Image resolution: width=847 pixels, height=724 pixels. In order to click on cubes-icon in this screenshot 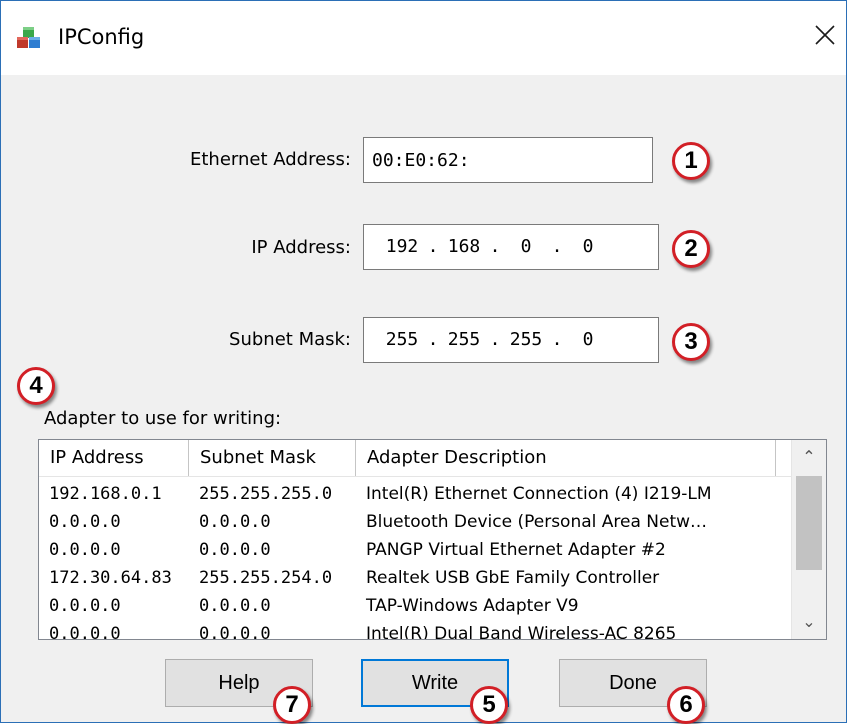, I will do `click(28, 37)`.